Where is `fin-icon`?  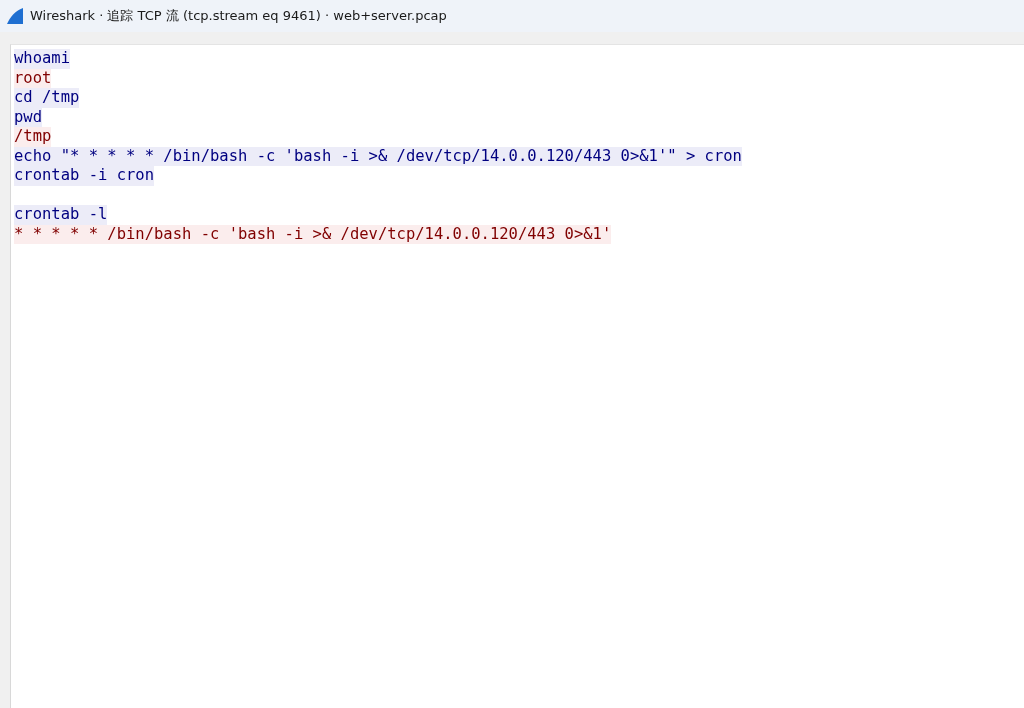
fin-icon is located at coordinates (15, 16).